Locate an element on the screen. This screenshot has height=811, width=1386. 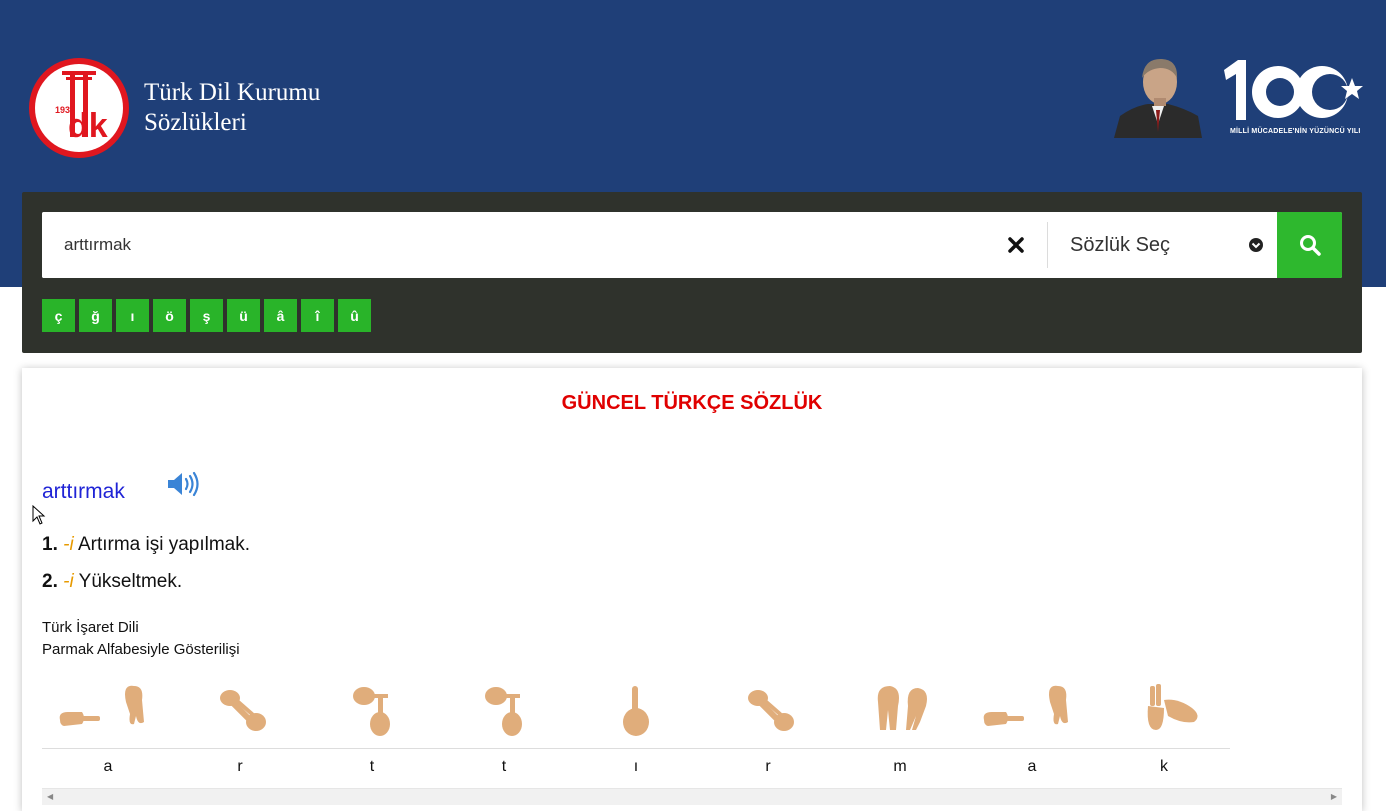
tdk-emblem-icon: 1932 dk is located at coordinates (79, 108).